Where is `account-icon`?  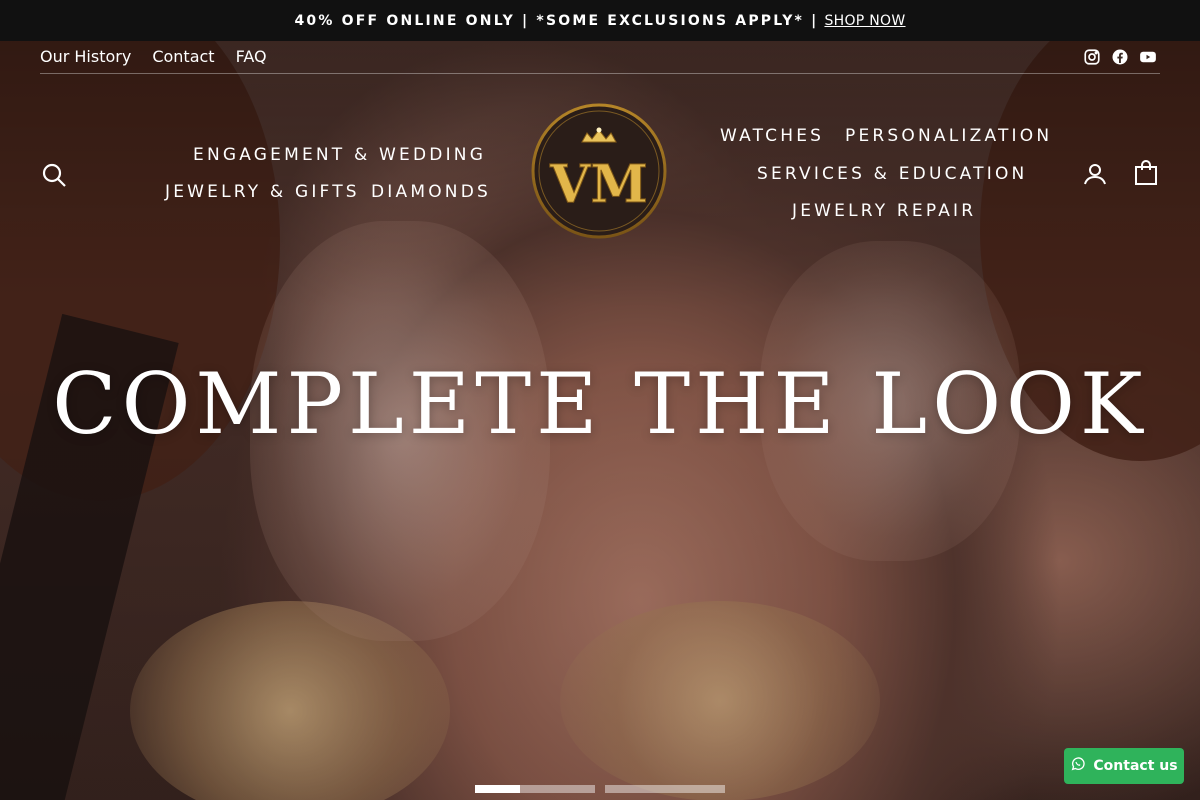
account-icon is located at coordinates (1095, 174).